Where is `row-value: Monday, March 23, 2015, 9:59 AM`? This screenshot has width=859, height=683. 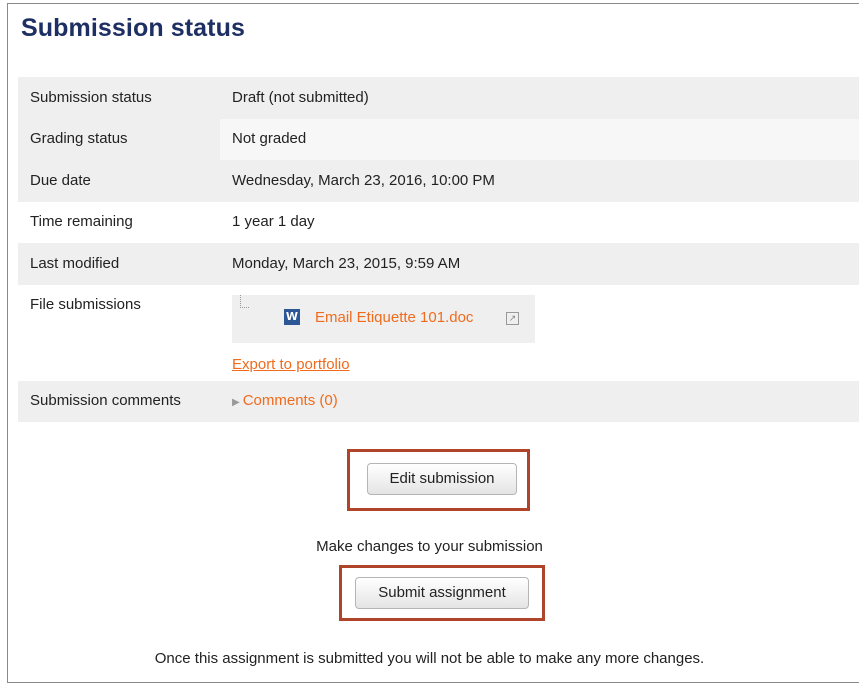 row-value: Monday, March 23, 2015, 9:59 AM is located at coordinates (346, 263).